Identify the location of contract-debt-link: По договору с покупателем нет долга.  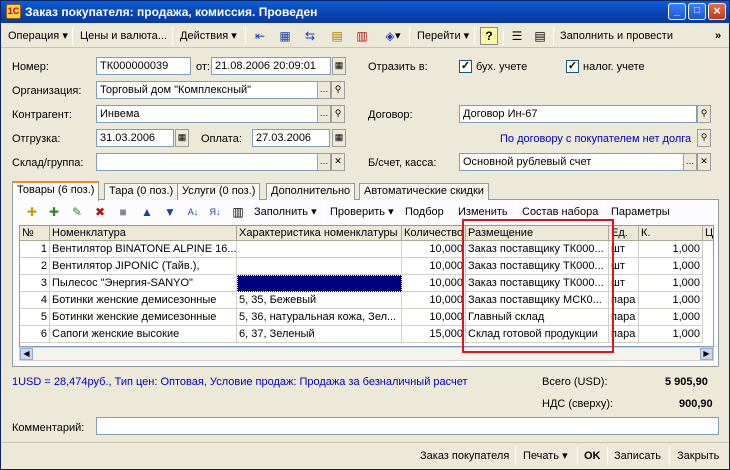
(595, 139).